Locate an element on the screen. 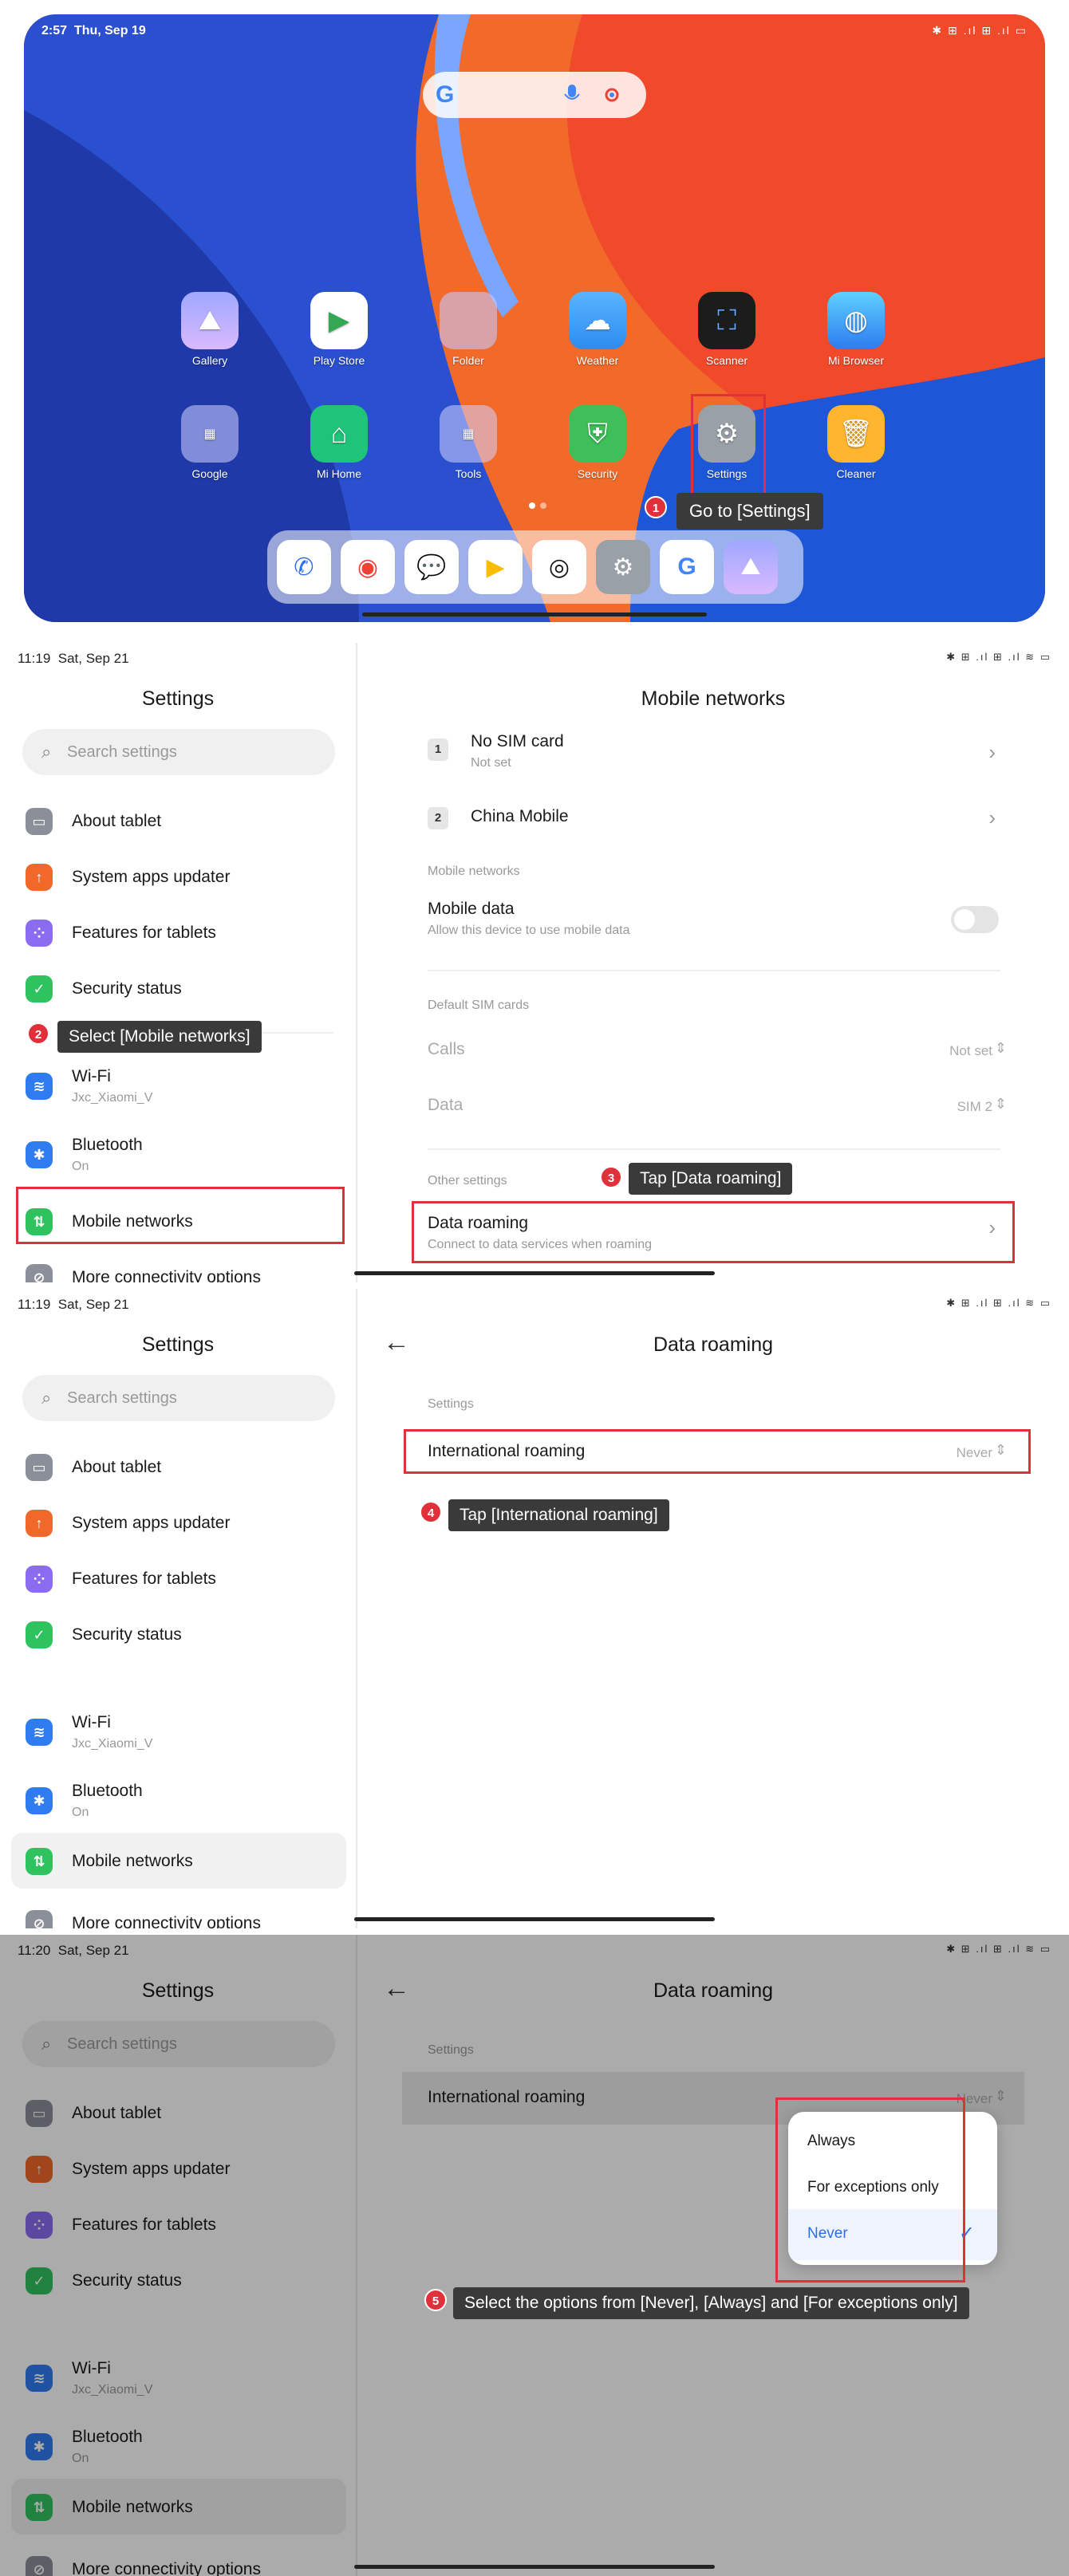  settings-dock-icon: ⚙ is located at coordinates (623, 567).